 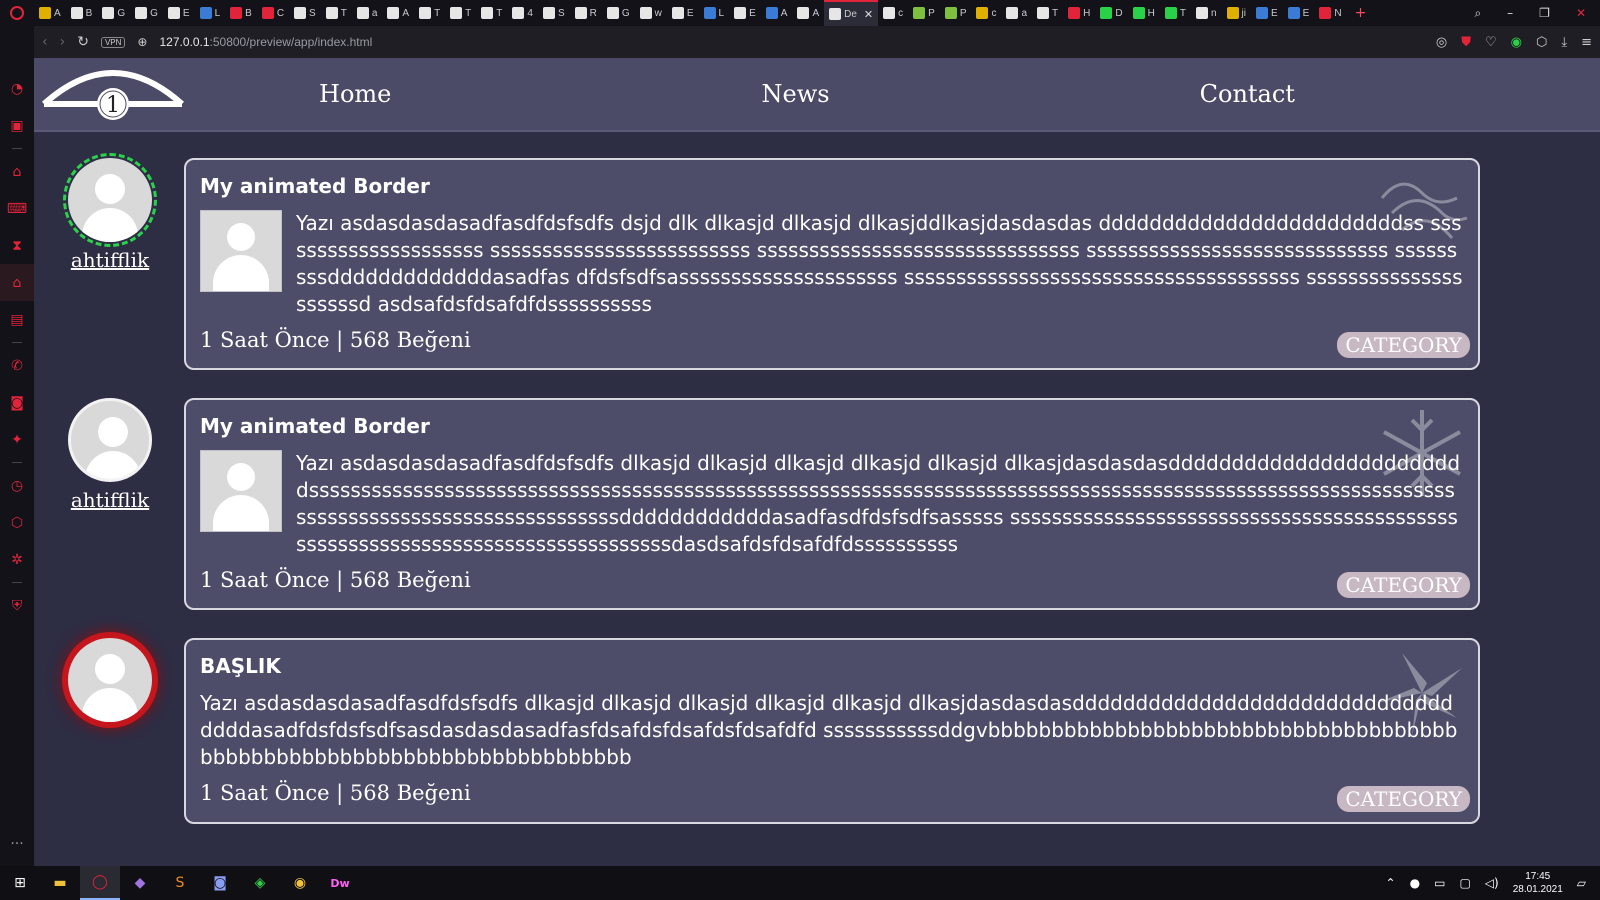 What do you see at coordinates (651, 13) in the screenshot?
I see `browser-tab: w` at bounding box center [651, 13].